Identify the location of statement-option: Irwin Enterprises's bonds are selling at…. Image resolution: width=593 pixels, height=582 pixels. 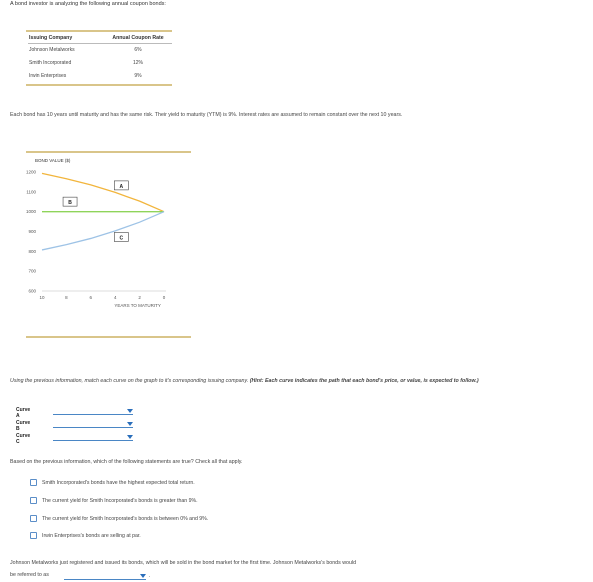
(85, 535).